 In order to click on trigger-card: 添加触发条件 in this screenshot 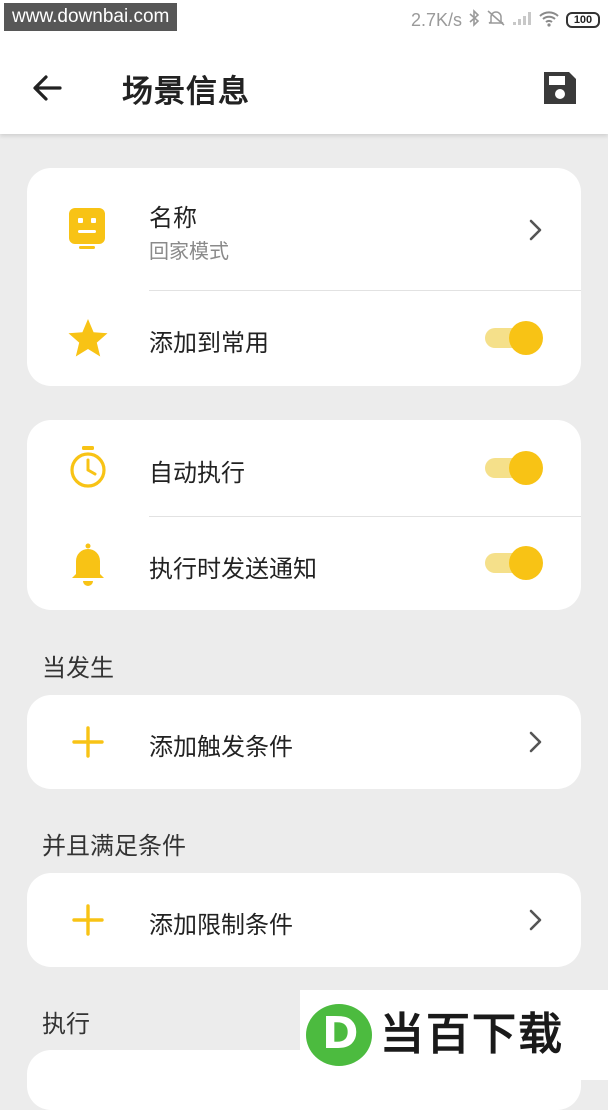, I will do `click(304, 742)`.